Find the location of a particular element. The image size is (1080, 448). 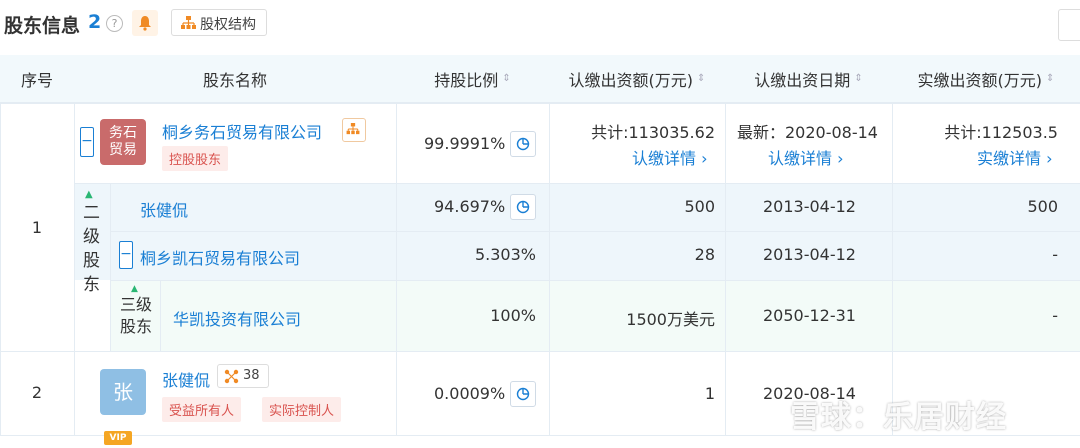

row-seq: 2 is located at coordinates (37, 392).